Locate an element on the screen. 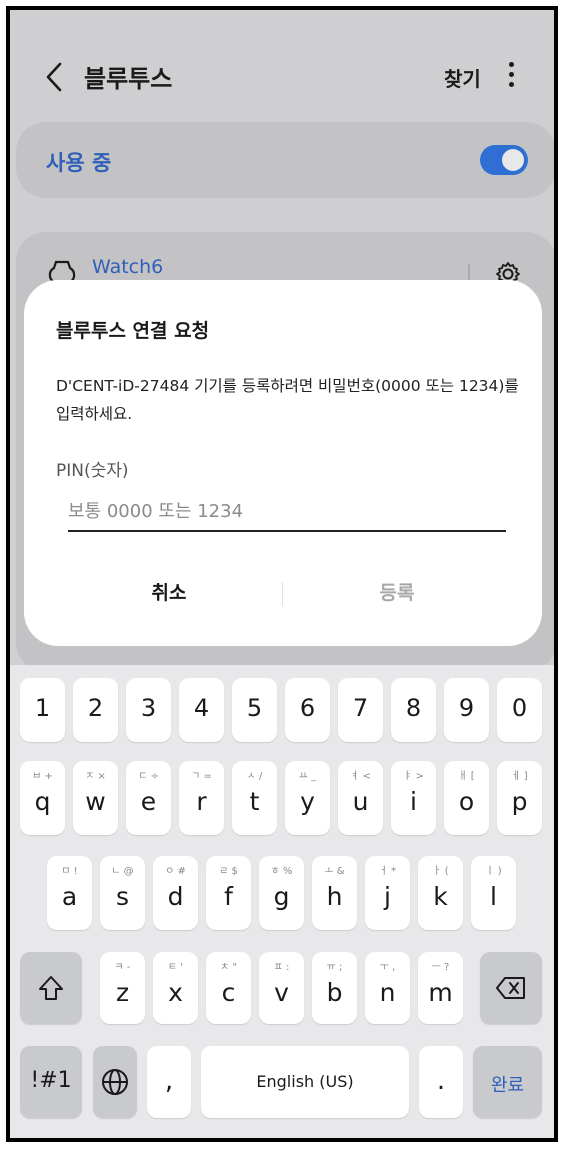 Image resolution: width=574 pixels, height=1154 pixels. letter-key-g: ㅎ % g is located at coordinates (281, 893).